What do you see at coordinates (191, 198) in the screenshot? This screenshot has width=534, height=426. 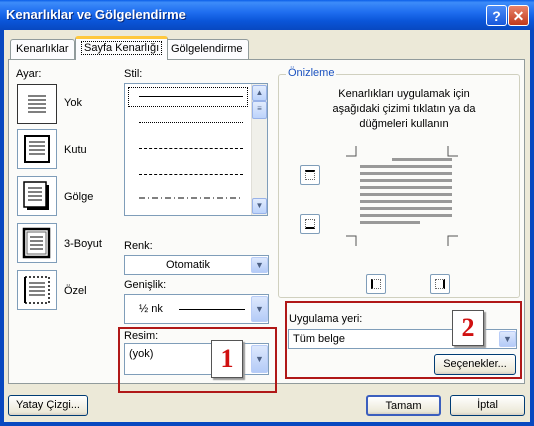 I see `style-line-dash-dot` at bounding box center [191, 198].